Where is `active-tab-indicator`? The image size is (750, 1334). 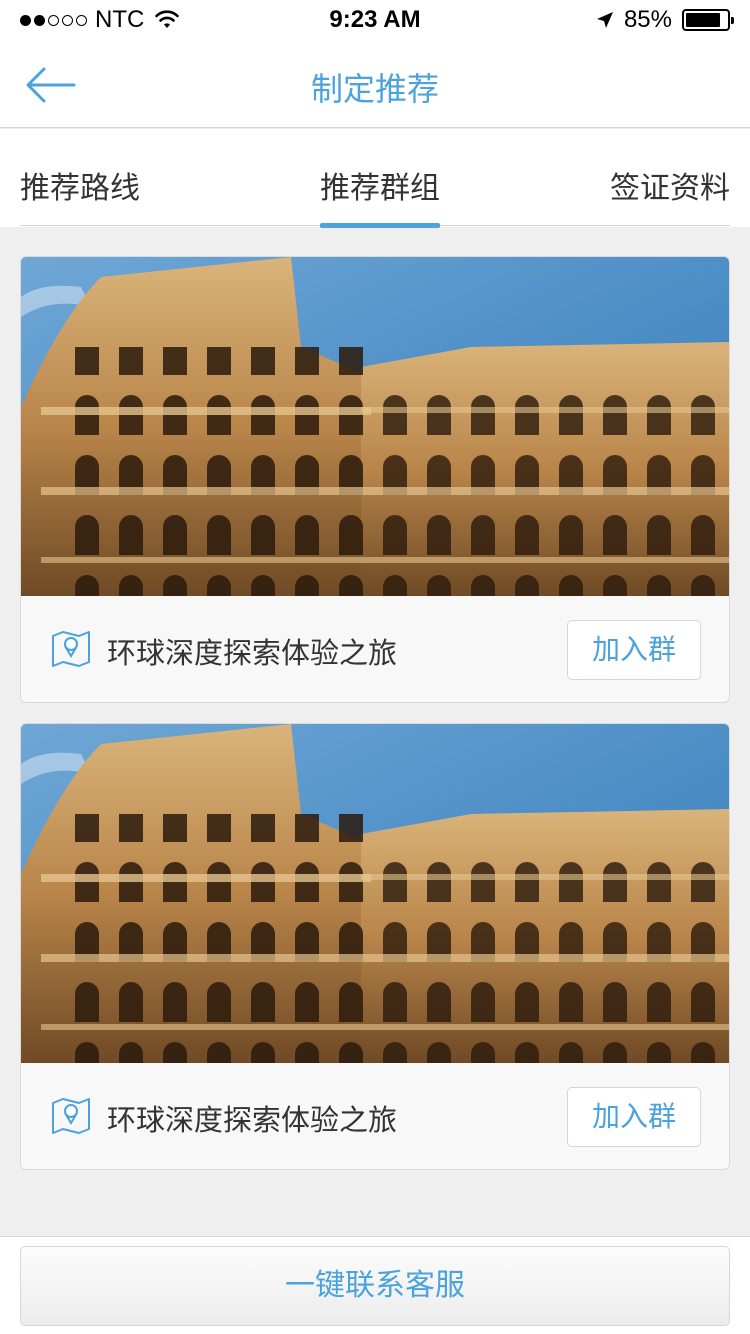
active-tab-indicator is located at coordinates (380, 225).